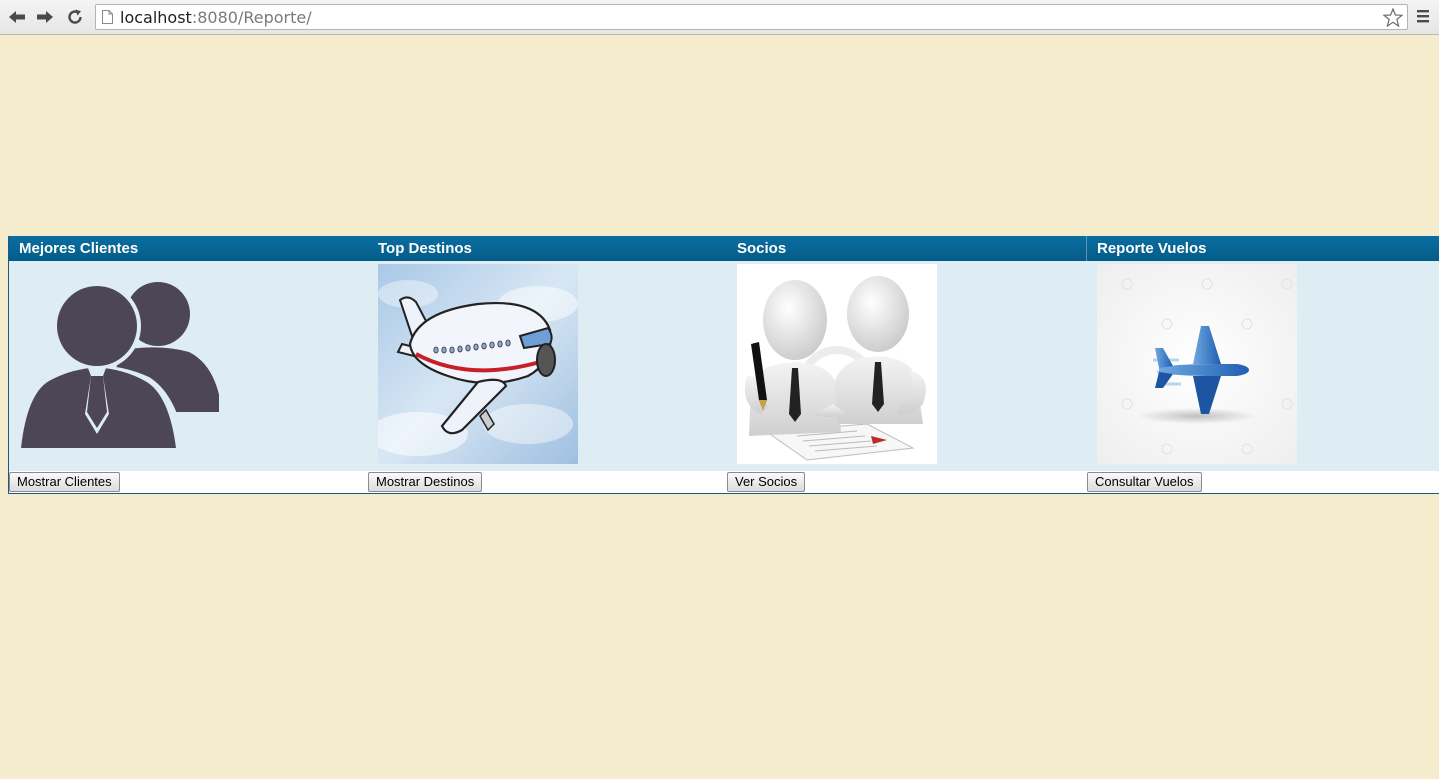  What do you see at coordinates (548, 248) in the screenshot?
I see `column-header: Top Destinos` at bounding box center [548, 248].